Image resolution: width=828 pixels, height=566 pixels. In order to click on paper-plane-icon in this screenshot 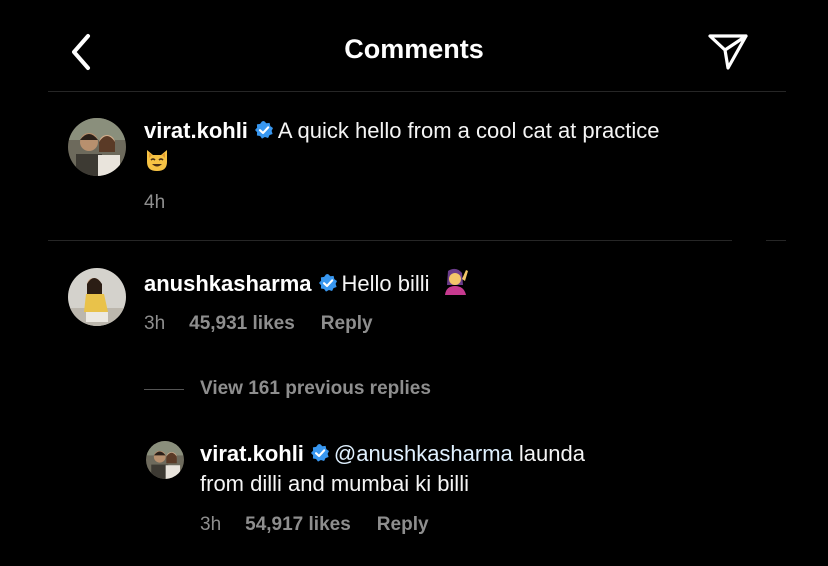, I will do `click(728, 52)`.